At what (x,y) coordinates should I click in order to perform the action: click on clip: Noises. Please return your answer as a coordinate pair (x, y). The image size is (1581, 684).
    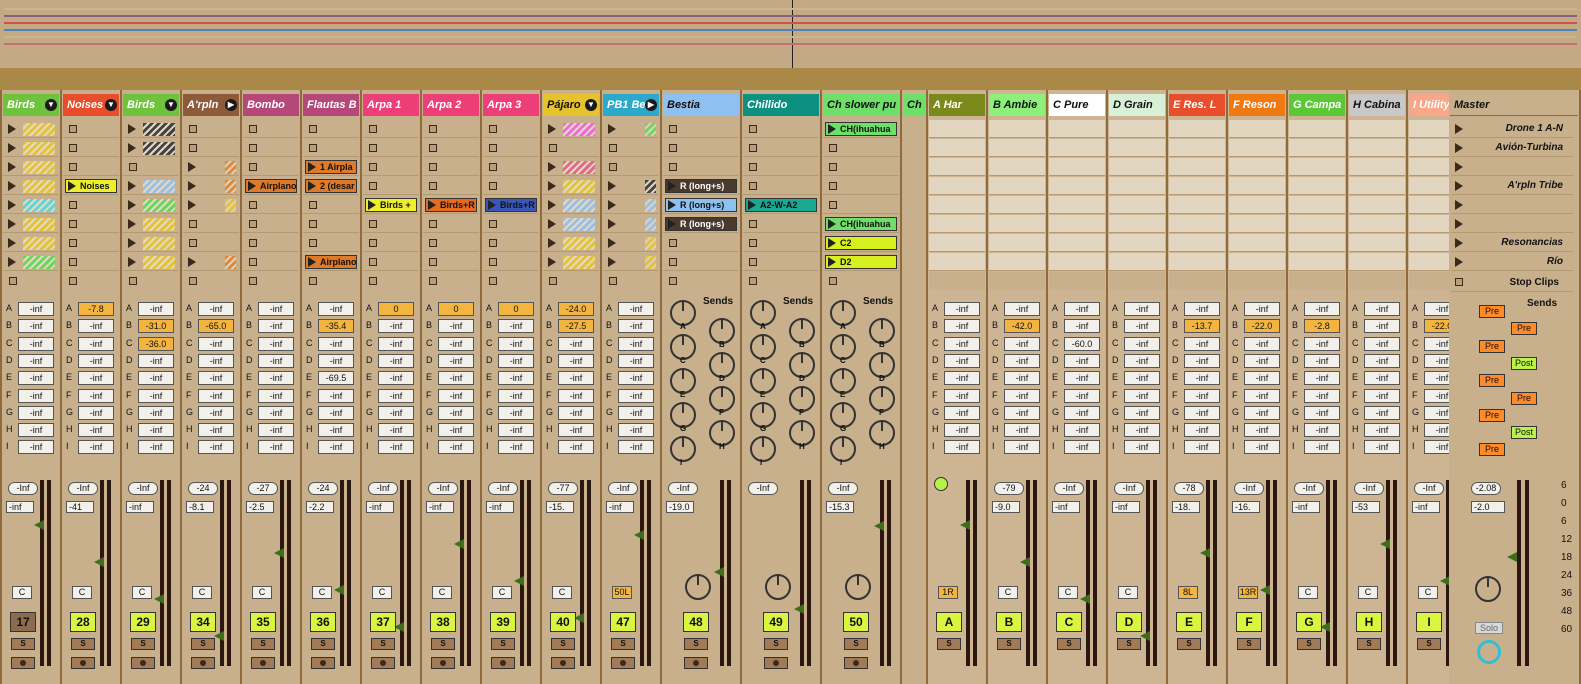
    Looking at the image, I should click on (91, 186).